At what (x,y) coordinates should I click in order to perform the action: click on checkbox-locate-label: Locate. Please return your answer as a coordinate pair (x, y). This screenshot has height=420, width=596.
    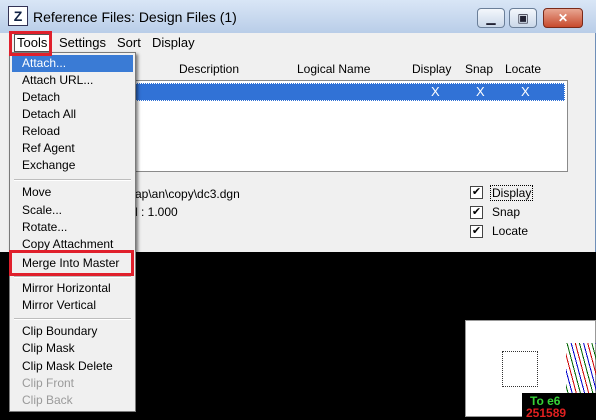
    Looking at the image, I should click on (510, 231).